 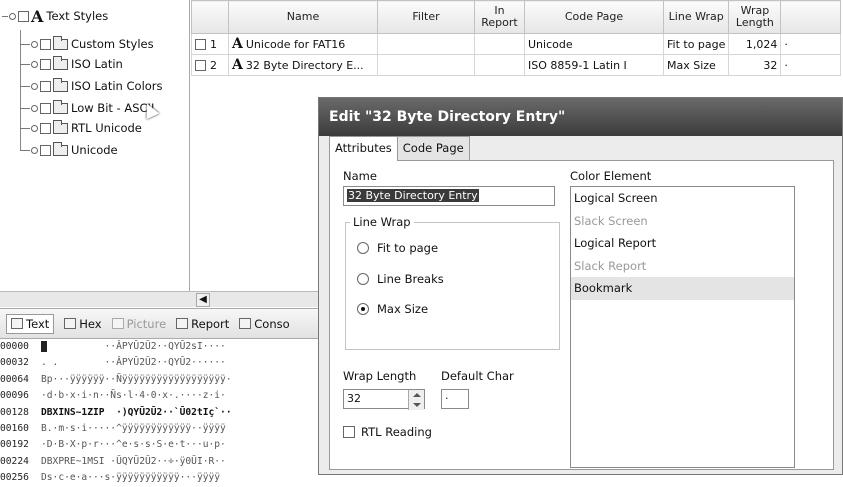 I want to click on rtl-reading-checkbox: RTL Reading, so click(x=387, y=432).